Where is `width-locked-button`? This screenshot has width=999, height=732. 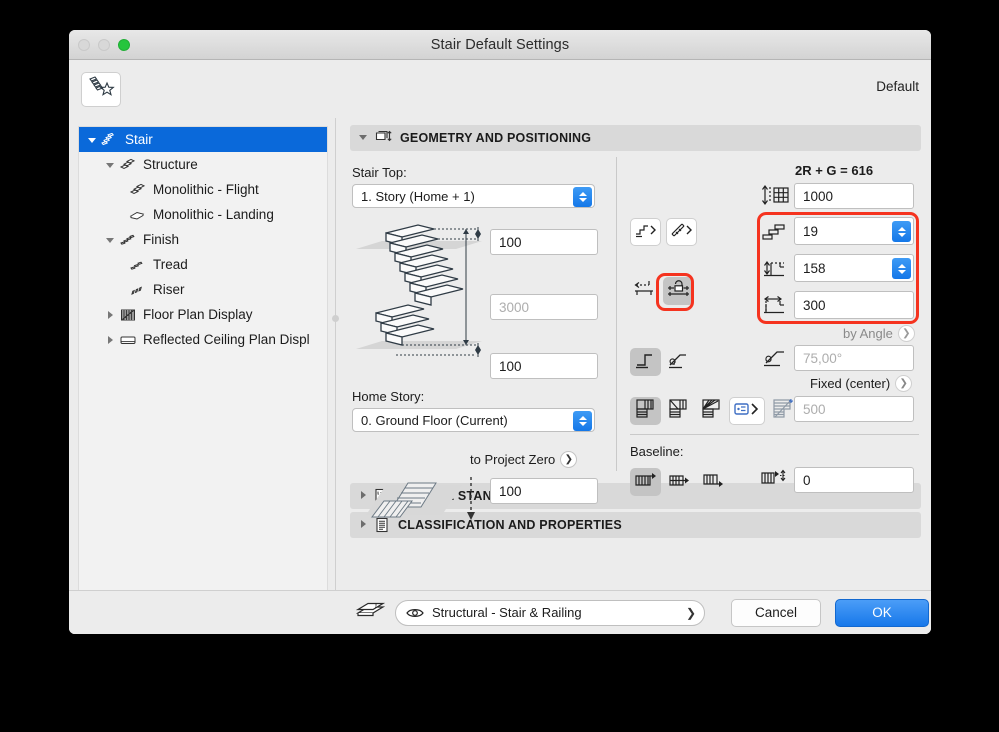 width-locked-button is located at coordinates (678, 291).